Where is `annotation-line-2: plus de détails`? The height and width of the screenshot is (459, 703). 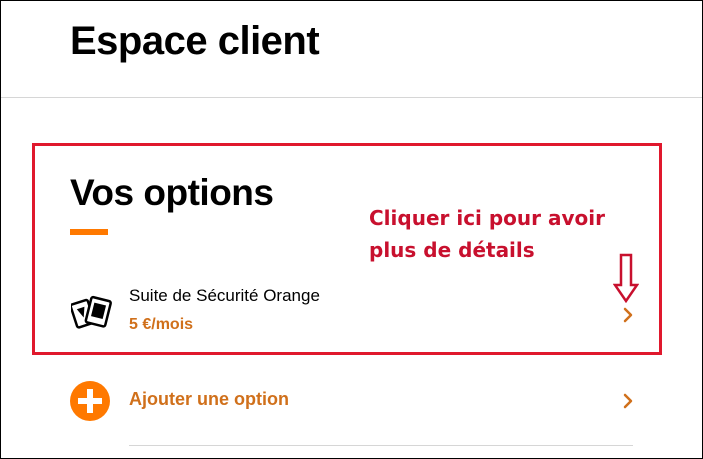
annotation-line-2: plus de détails is located at coordinates (452, 250).